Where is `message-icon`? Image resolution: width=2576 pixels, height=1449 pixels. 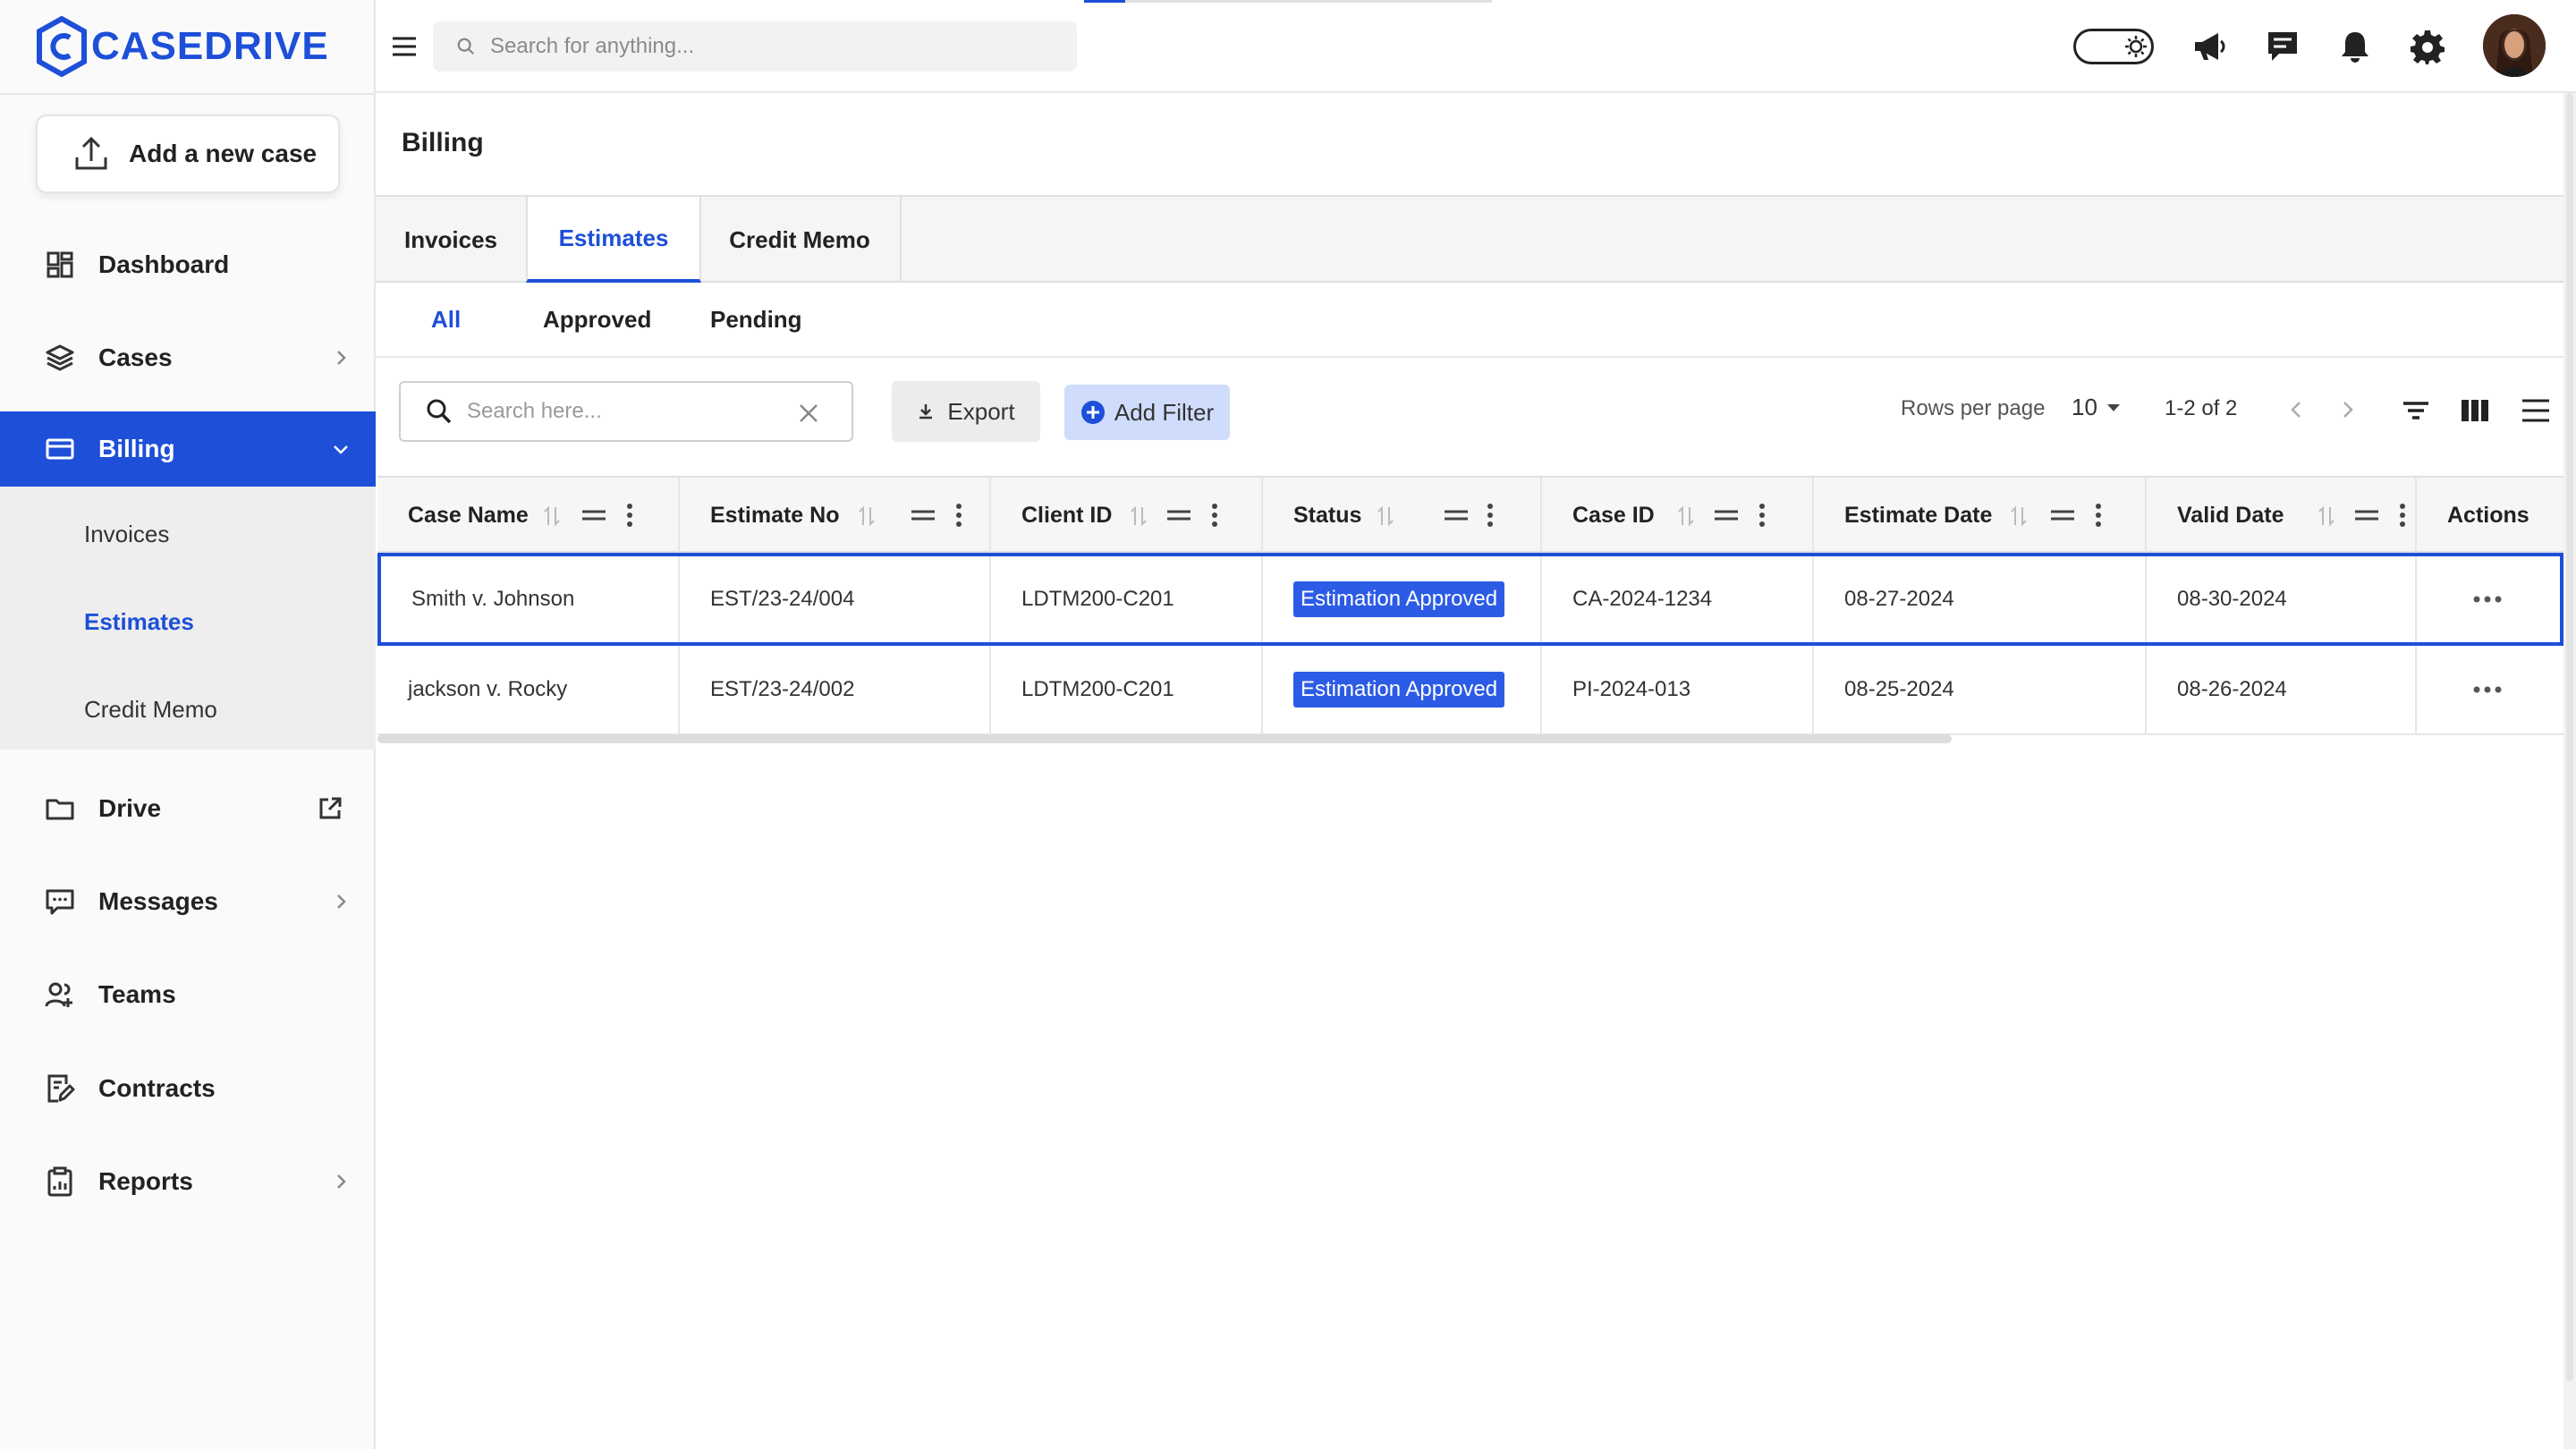 message-icon is located at coordinates (60, 902).